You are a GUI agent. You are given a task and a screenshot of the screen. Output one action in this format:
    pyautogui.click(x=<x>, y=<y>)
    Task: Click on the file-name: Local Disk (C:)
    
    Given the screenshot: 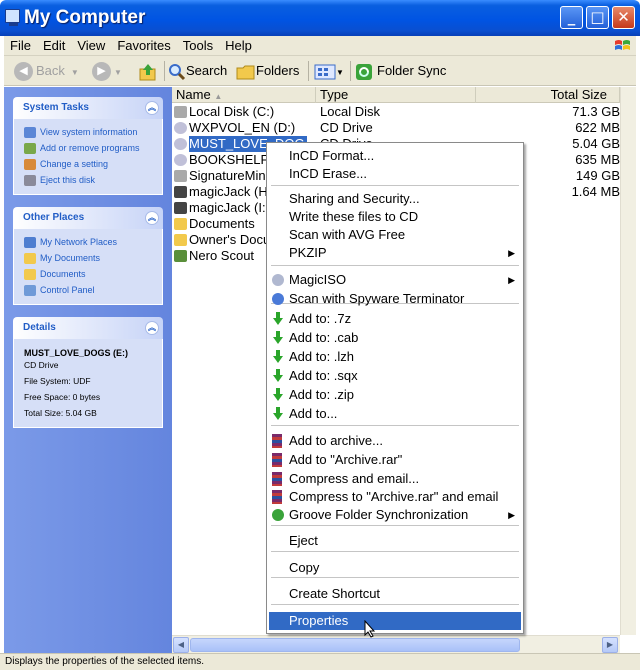 What is the action you would take?
    pyautogui.click(x=232, y=111)
    